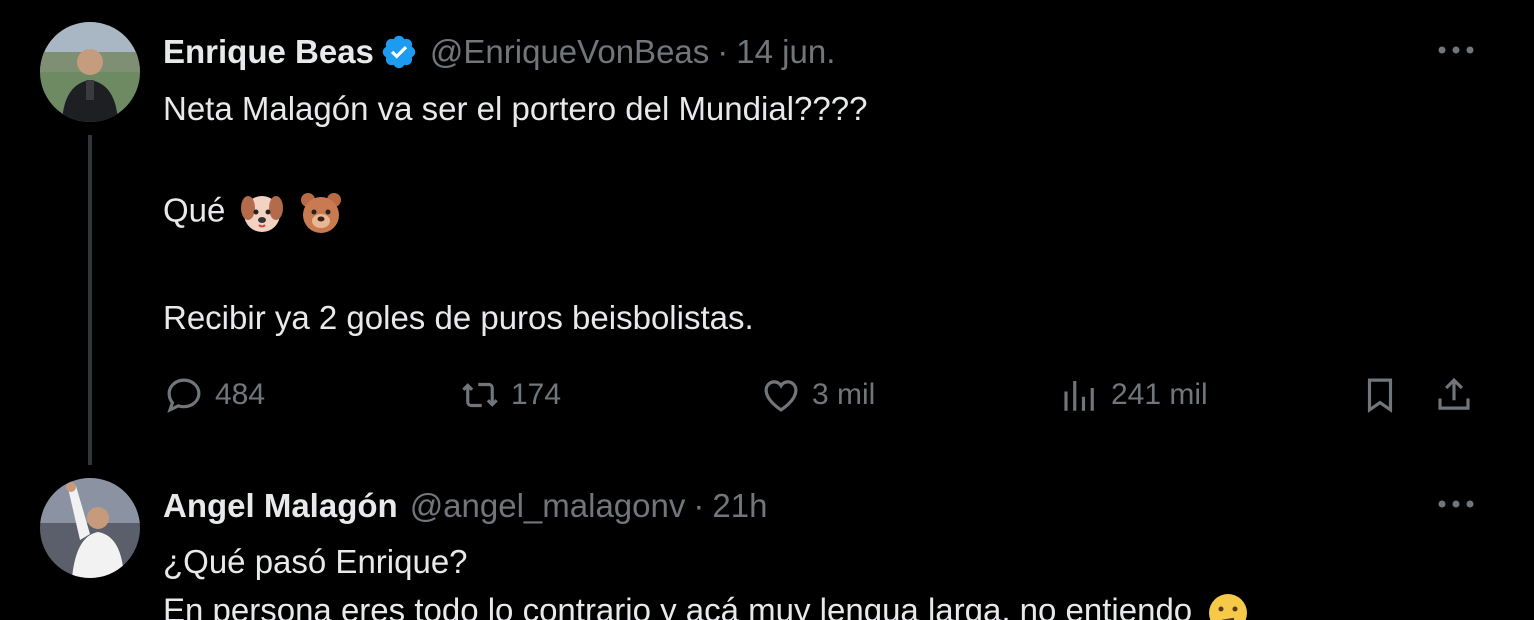 Image resolution: width=1534 pixels, height=620 pixels. What do you see at coordinates (739, 506) in the screenshot?
I see `timestamp: 21h` at bounding box center [739, 506].